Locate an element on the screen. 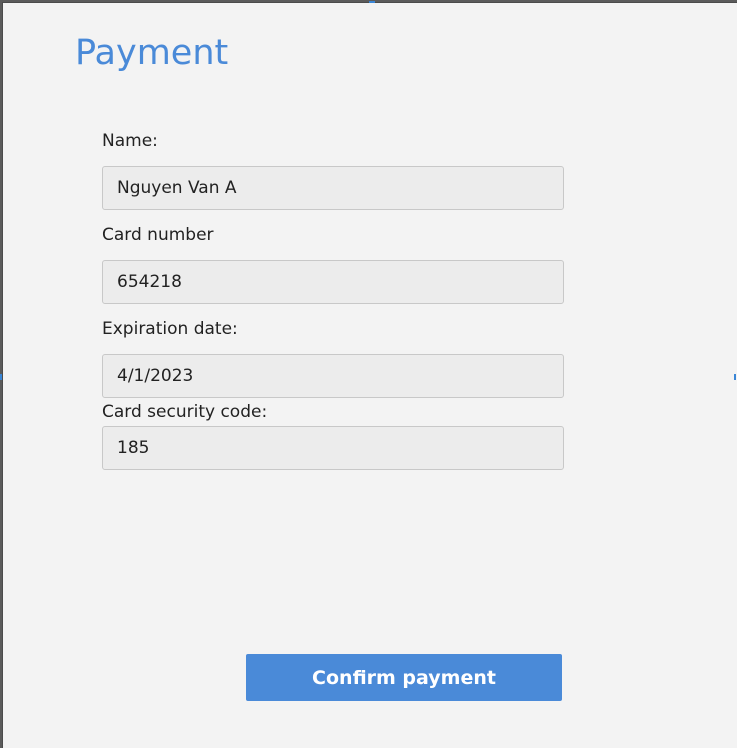 Image resolution: width=737 pixels, height=748 pixels. expiration-date-label: Expiration date: is located at coordinates (170, 329).